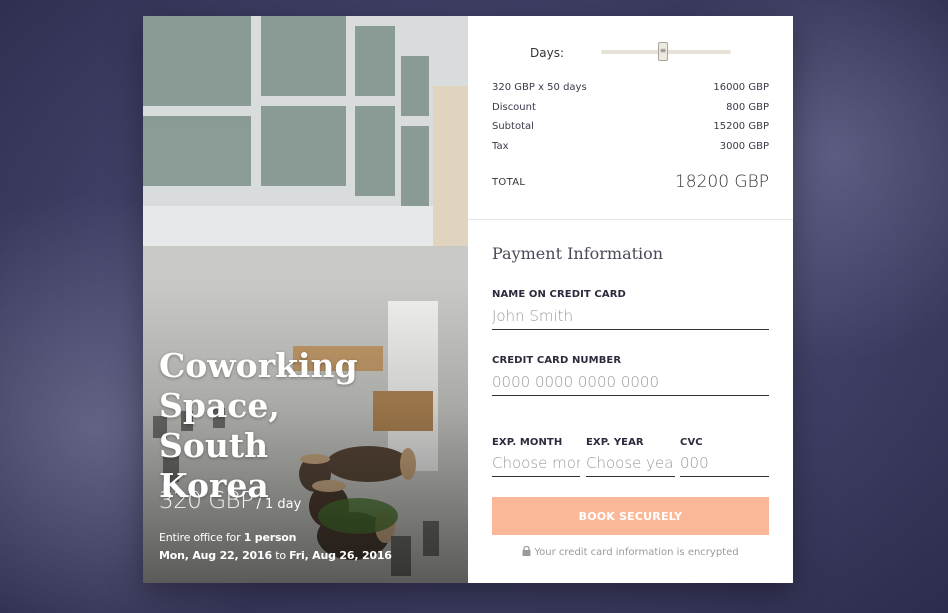  I want to click on summary-line: Tax 3000 GBP, so click(630, 146).